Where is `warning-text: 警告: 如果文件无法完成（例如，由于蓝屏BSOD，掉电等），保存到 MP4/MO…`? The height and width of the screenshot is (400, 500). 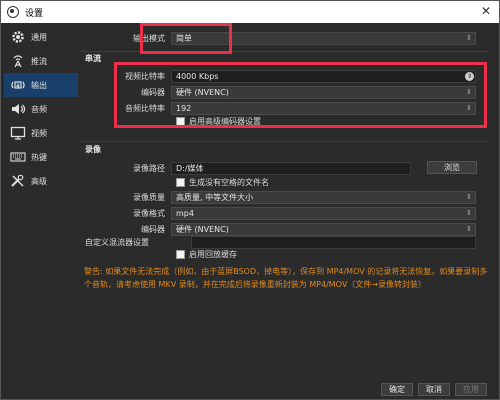
warning-text: 警告: 如果文件无法完成（例如，由于蓝屏BSOD，掉电等），保存到 MP4/MO… is located at coordinates (286, 278).